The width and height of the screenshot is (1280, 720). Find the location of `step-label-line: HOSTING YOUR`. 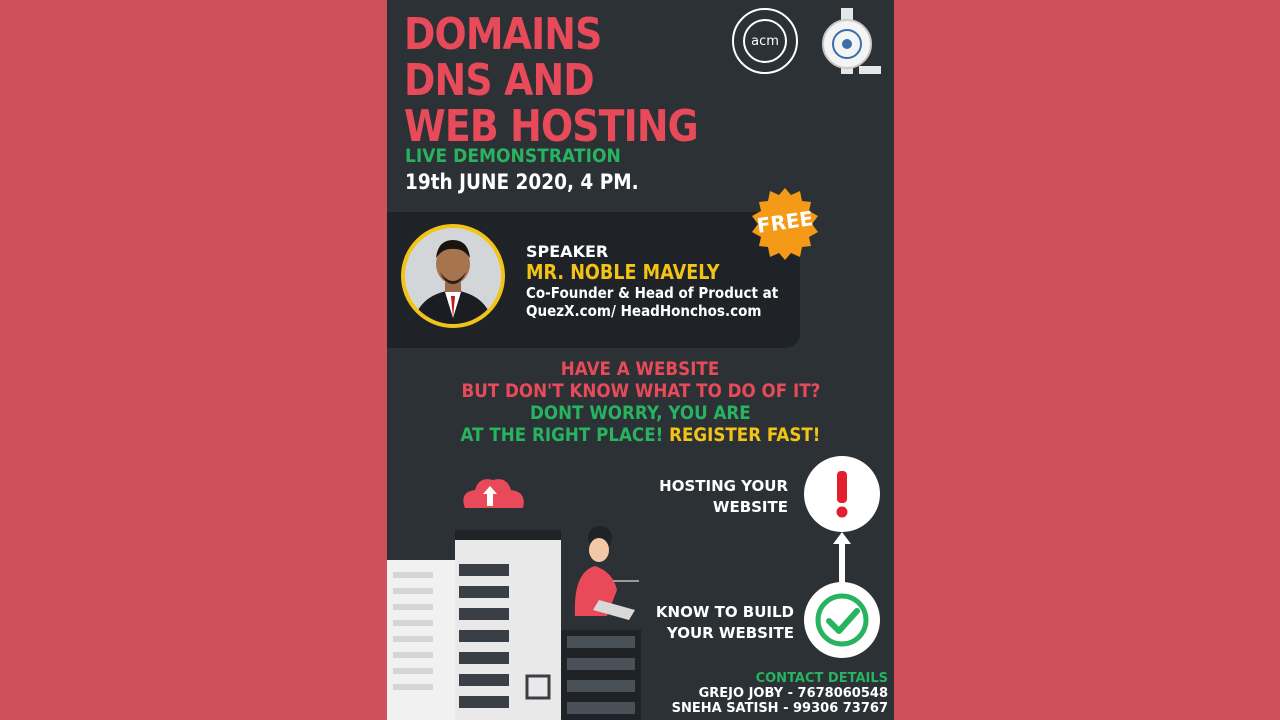

step-label-line: HOSTING YOUR is located at coordinates (723, 486).